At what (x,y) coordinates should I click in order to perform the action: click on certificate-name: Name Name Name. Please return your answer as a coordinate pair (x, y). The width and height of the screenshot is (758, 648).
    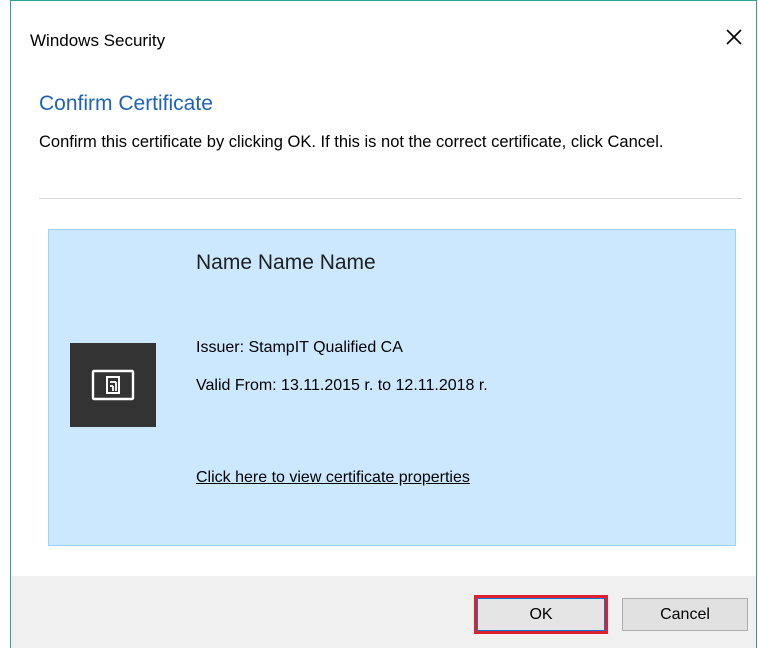
    Looking at the image, I should click on (286, 262).